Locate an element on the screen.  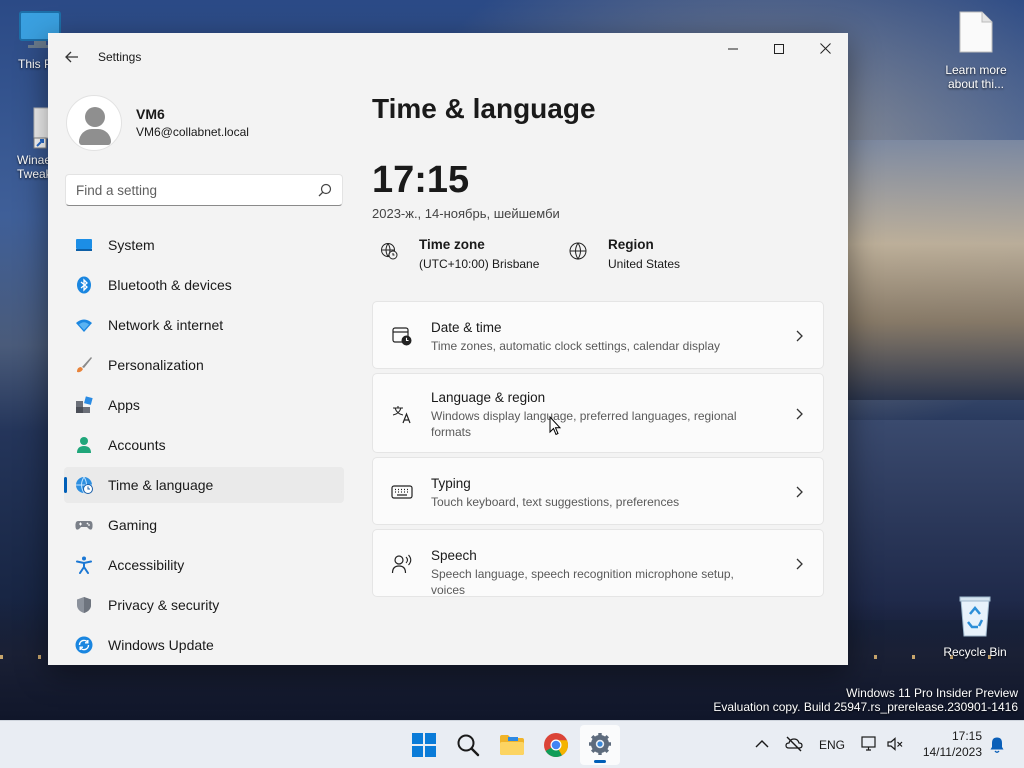
watermark-line: Windows 11 Pro Insider Preview is located at coordinates (932, 693).